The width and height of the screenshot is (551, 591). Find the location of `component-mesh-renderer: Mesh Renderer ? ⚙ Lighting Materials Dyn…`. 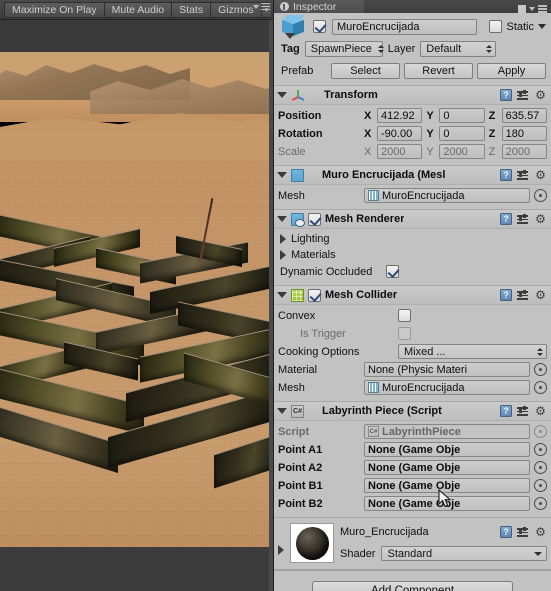

component-mesh-renderer: Mesh Renderer ? ⚙ Lighting Materials Dyn… is located at coordinates (412, 247).